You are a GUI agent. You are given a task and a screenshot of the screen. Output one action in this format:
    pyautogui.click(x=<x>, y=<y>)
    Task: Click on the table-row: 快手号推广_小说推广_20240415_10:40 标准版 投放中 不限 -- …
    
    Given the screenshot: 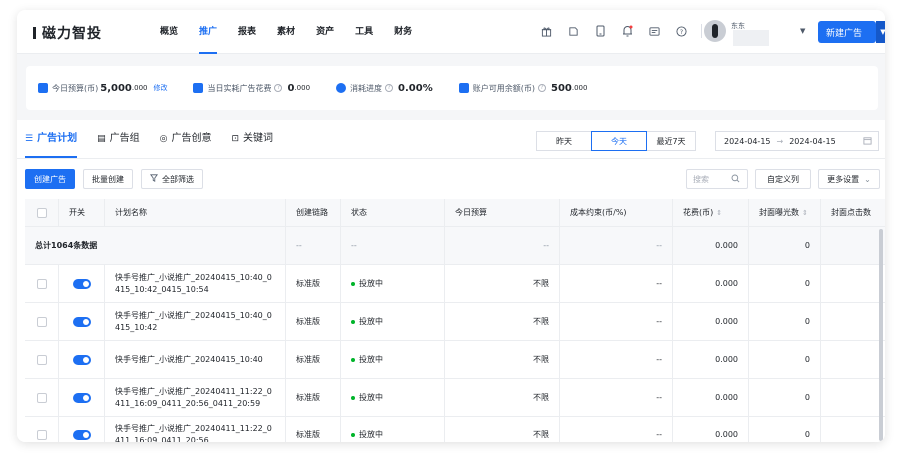 What is the action you would take?
    pyautogui.click(x=455, y=360)
    